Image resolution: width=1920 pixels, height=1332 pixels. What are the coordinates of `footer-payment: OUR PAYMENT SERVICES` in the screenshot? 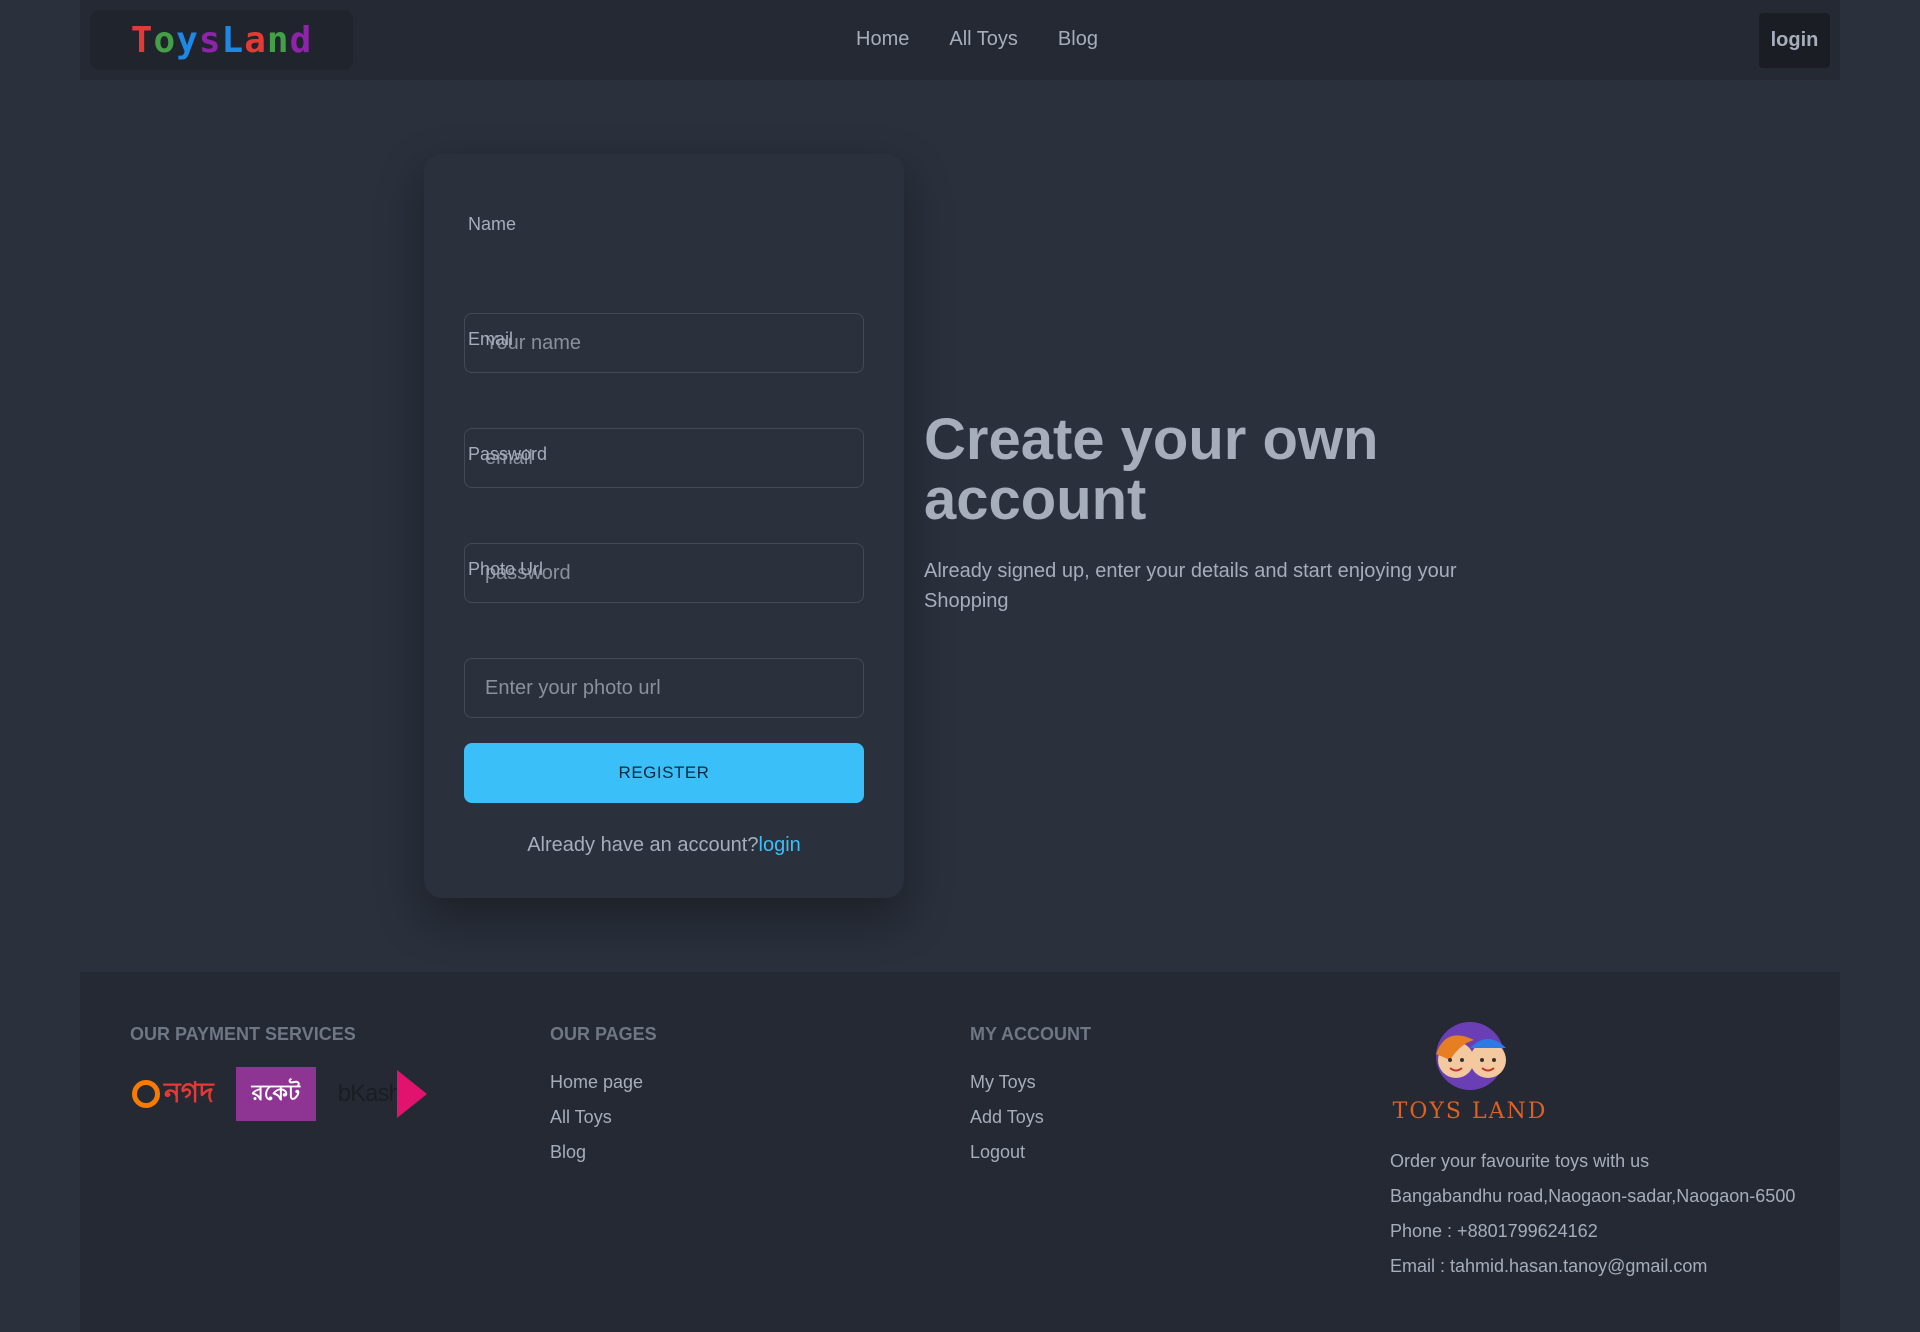 It's located at (243, 1044).